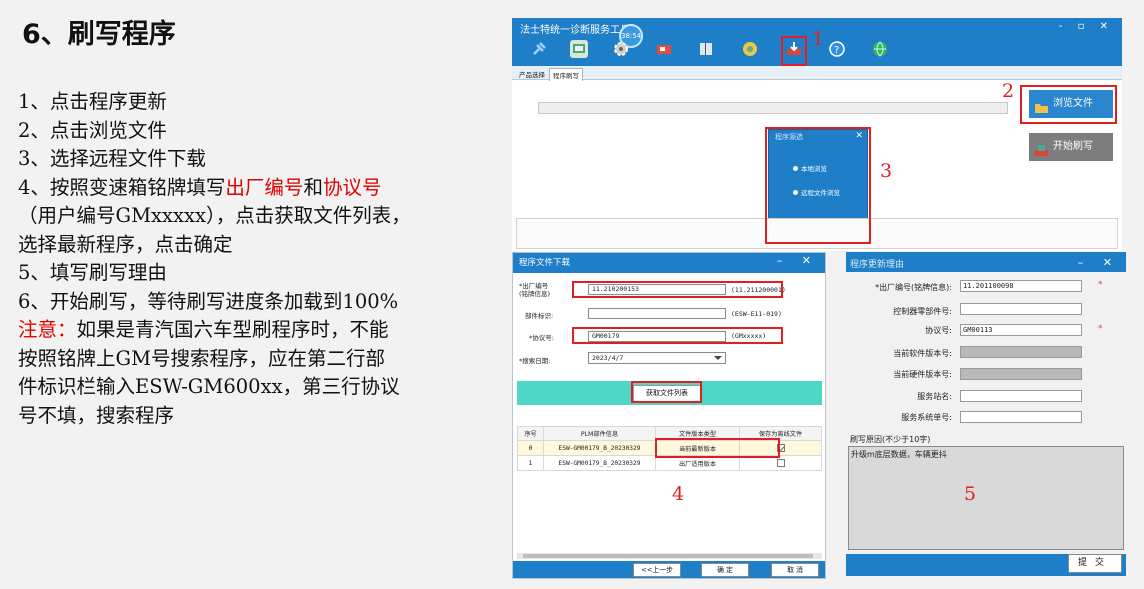 This screenshot has width=1144, height=589. I want to click on highlight-latest-version, so click(717, 448).